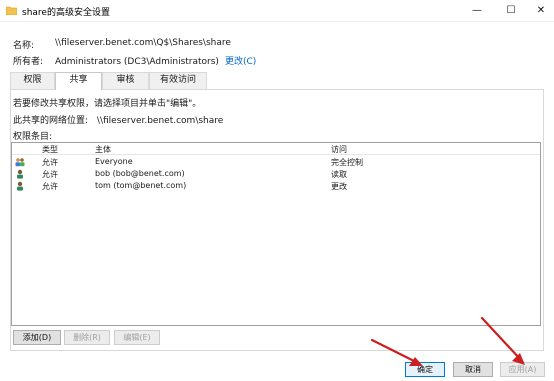 Image resolution: width=554 pixels, height=381 pixels. Describe the element at coordinates (137, 62) in the screenshot. I see `owner-value: Administrators (DC3\Administrators)` at that location.